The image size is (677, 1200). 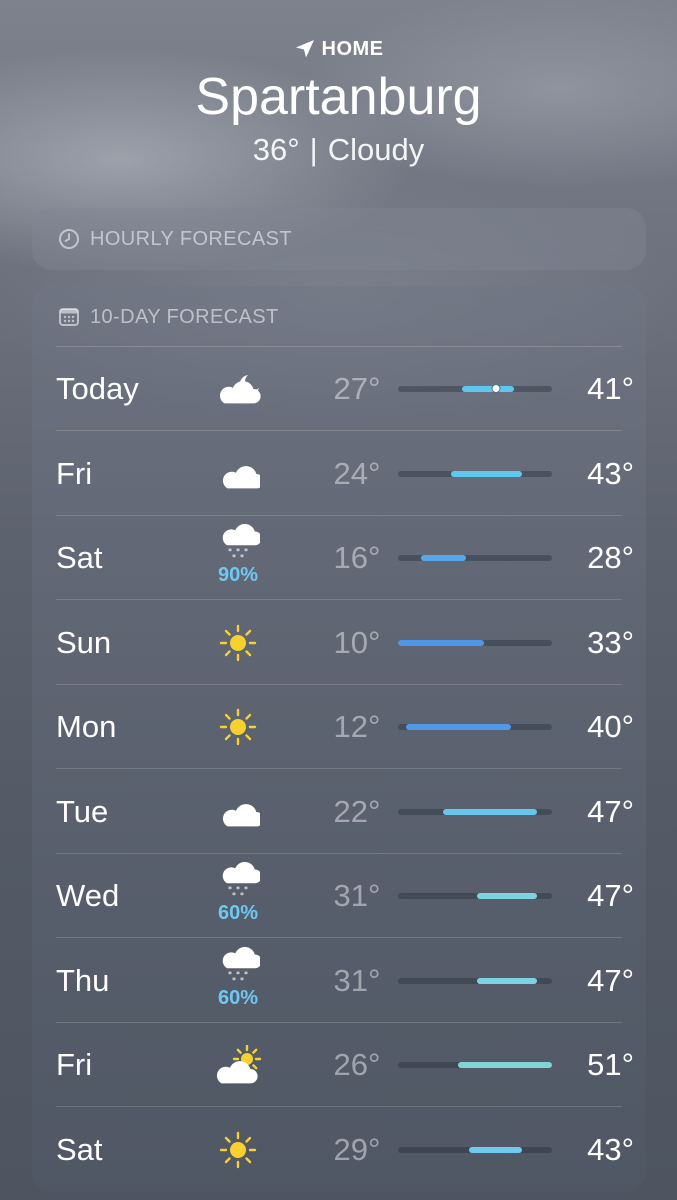 What do you see at coordinates (610, 642) in the screenshot?
I see `high-temperature: 33°` at bounding box center [610, 642].